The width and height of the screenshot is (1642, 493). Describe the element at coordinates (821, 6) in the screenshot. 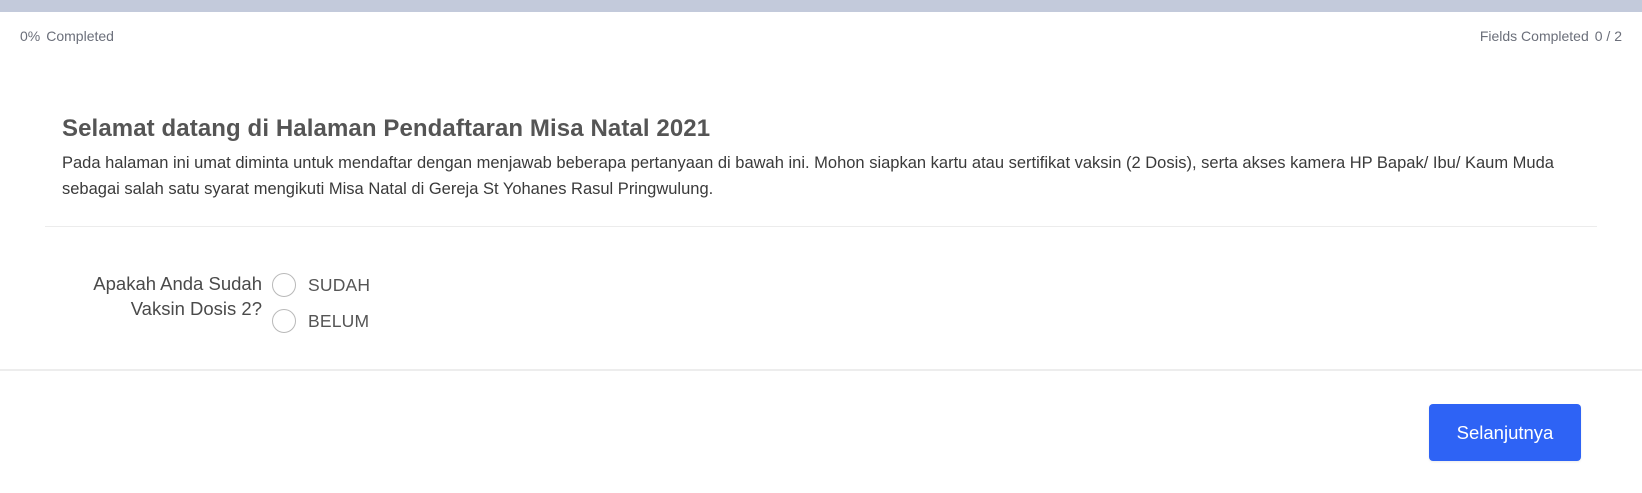

I see `progress-bar` at that location.